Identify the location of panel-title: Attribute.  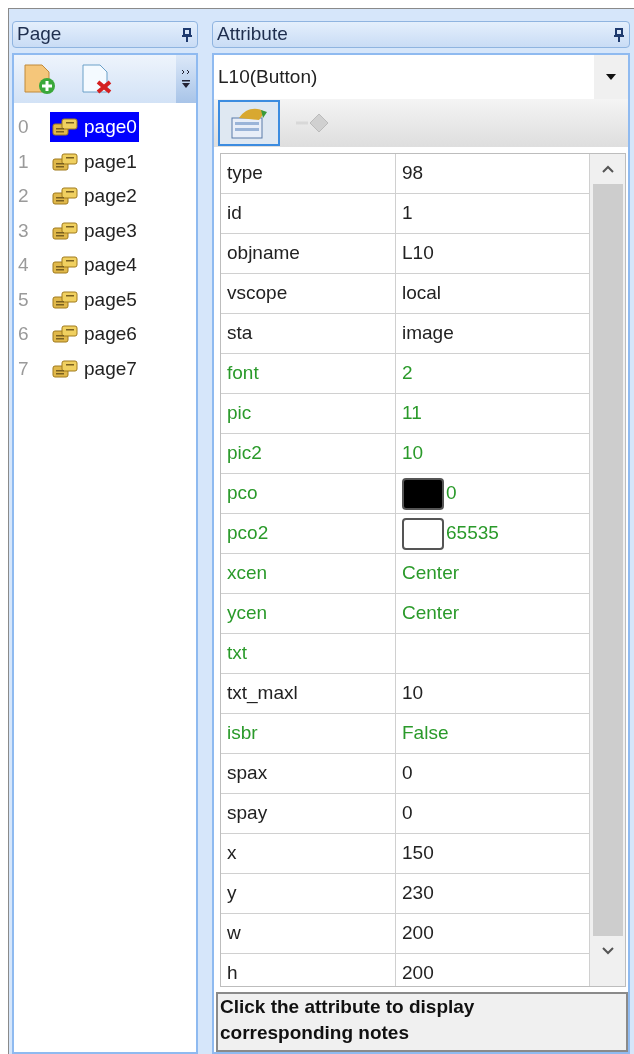
(252, 34).